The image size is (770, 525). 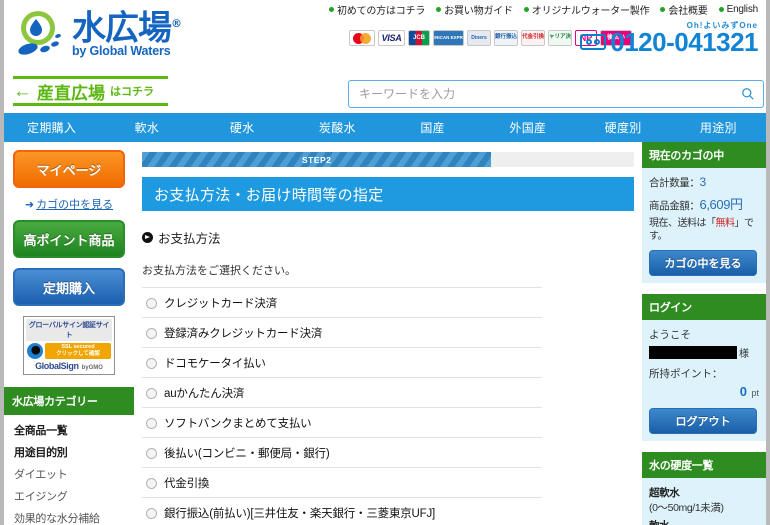 I want to click on water-drop-logo-icon, so click(x=39, y=32).